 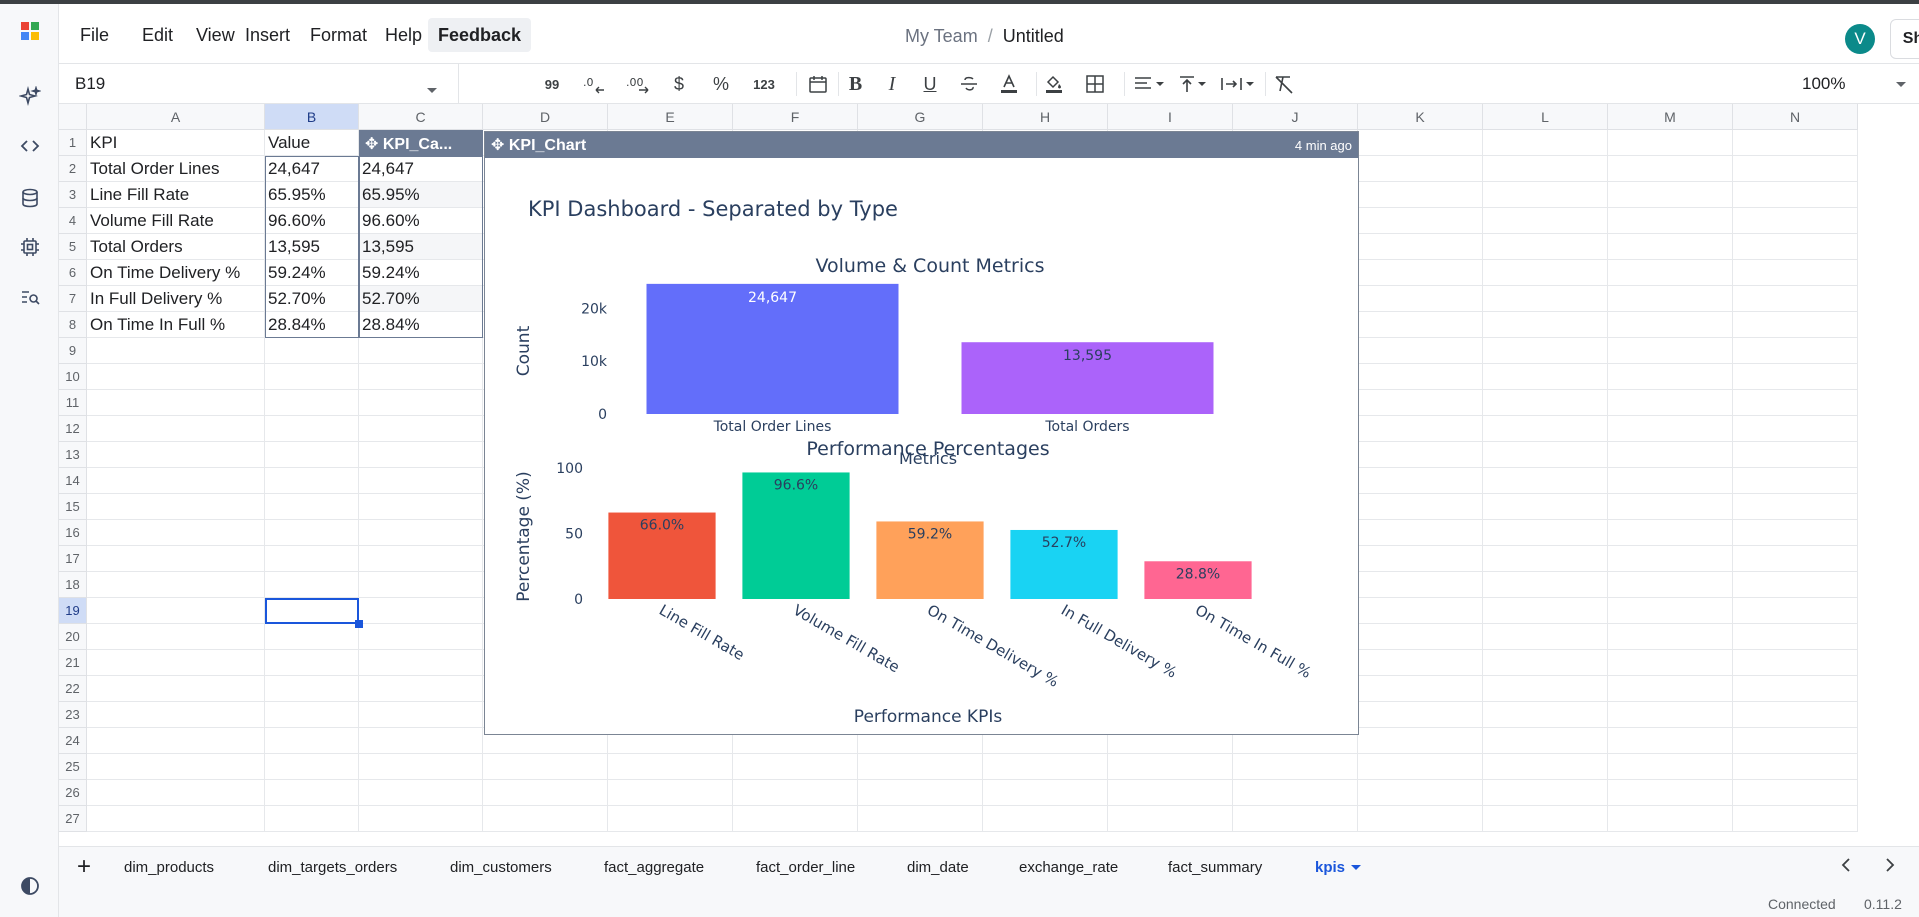 I want to click on code-icon, so click(x=30, y=146).